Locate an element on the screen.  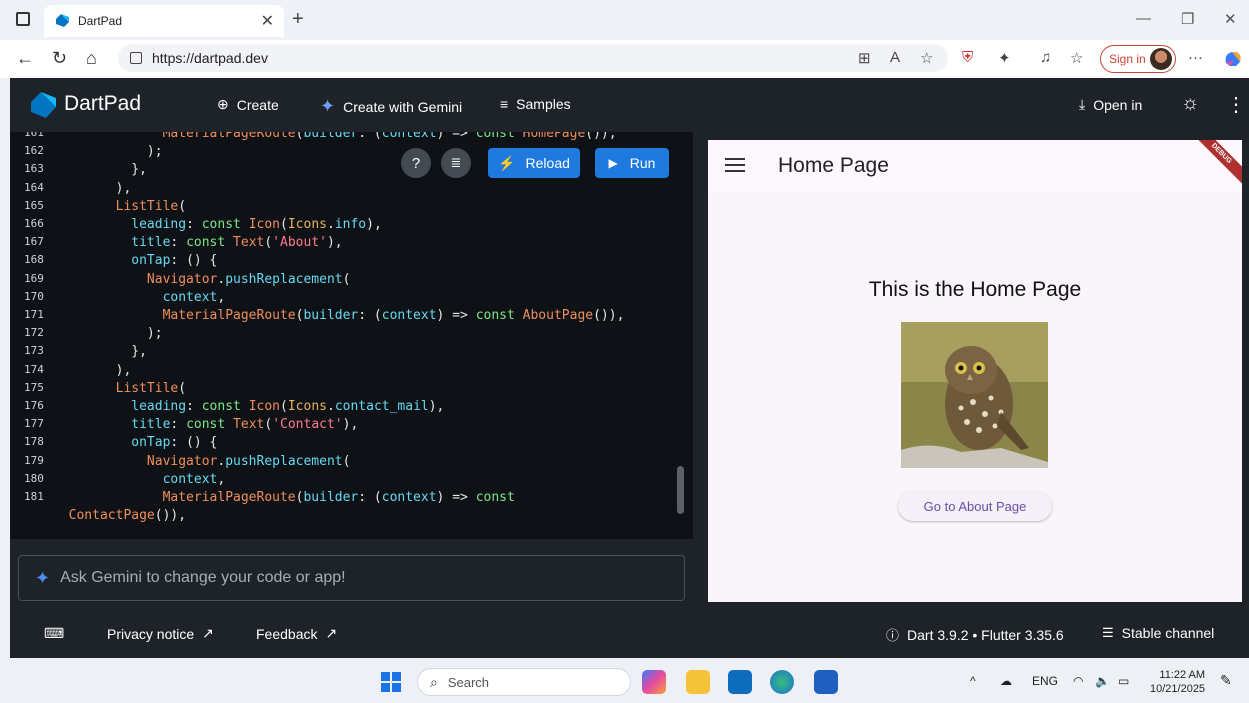
taskbar-search-placeholder: Search is located at coordinates (468, 682).